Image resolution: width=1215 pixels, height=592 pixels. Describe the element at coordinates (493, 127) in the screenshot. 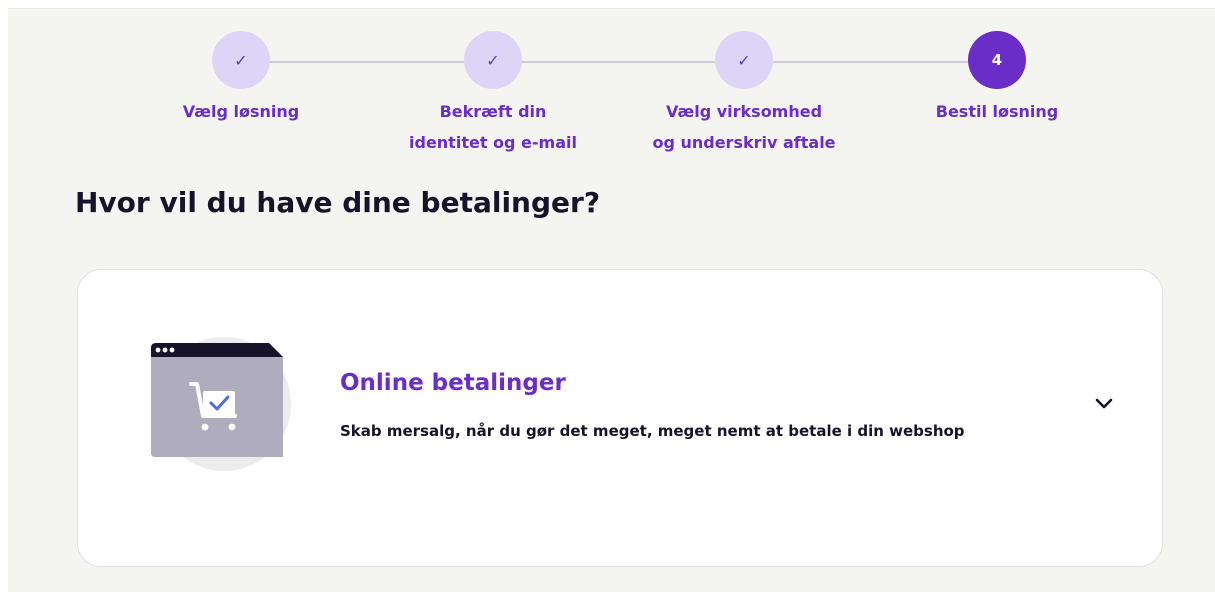

I see `step-label: Bekræft din identitet og e-mail` at that location.